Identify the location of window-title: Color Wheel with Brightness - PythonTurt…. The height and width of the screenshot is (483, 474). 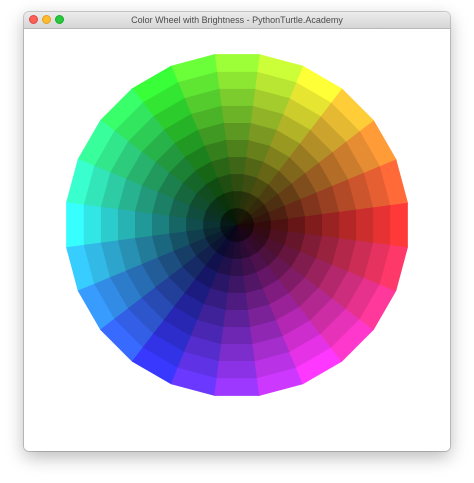
(237, 20).